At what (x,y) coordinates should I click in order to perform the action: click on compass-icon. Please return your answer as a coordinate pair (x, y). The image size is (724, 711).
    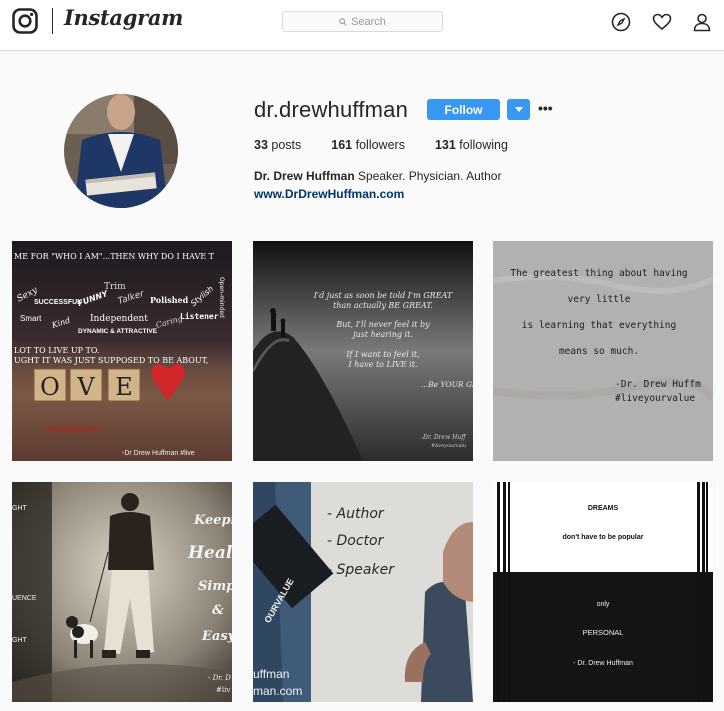
    Looking at the image, I should click on (621, 22).